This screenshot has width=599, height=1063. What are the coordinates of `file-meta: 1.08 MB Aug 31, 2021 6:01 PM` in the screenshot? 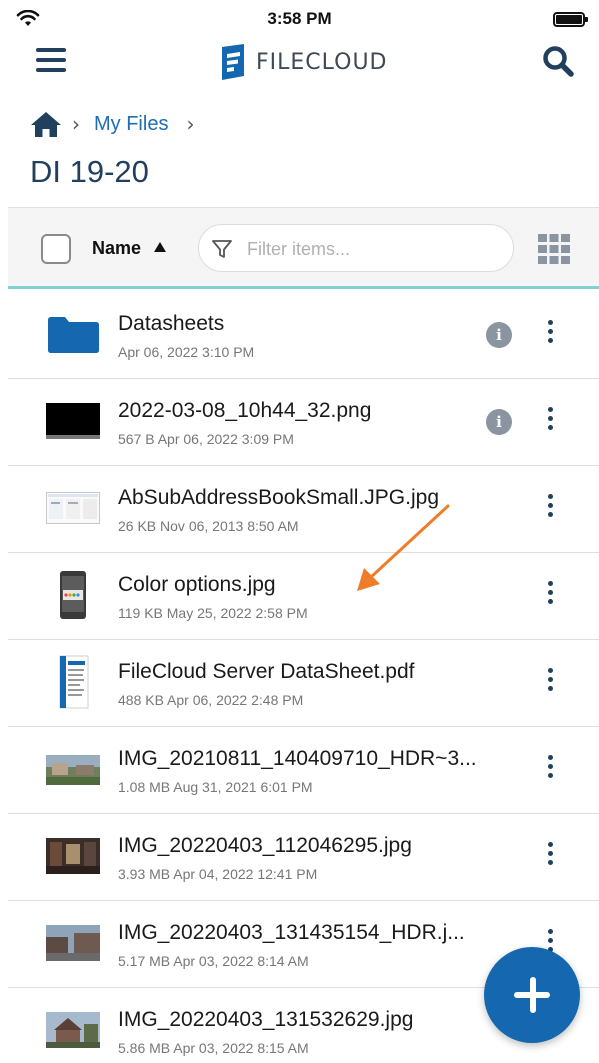 It's located at (215, 787).